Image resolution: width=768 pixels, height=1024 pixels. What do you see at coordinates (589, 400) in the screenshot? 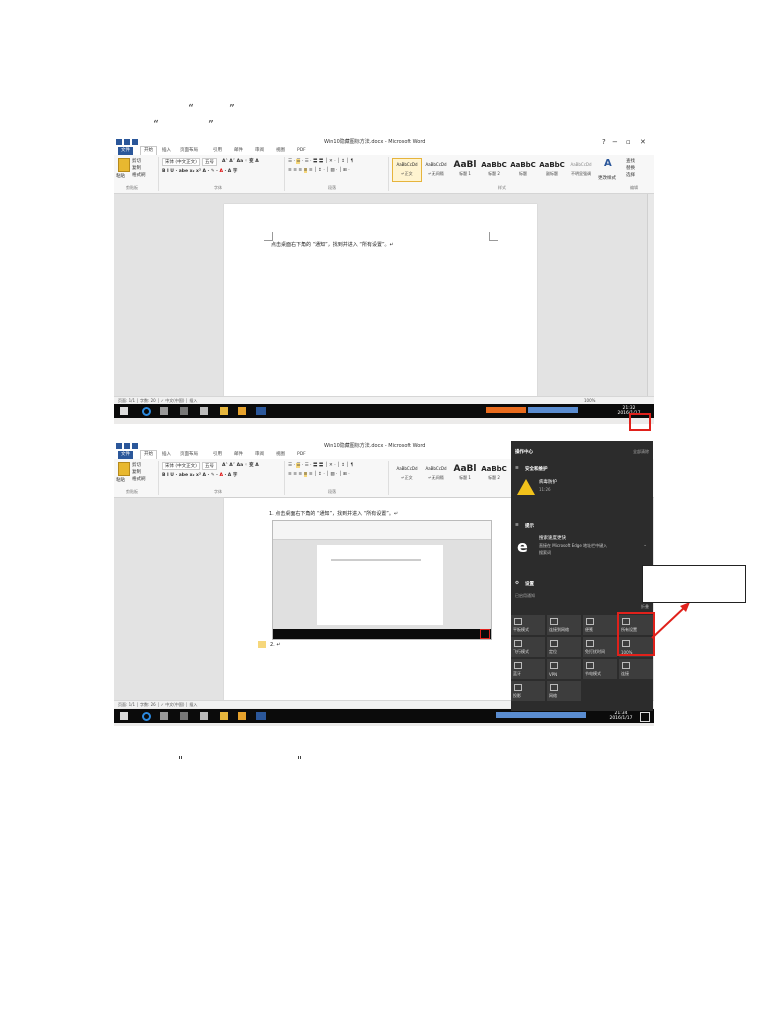
I see `zoom-level: 100%` at bounding box center [589, 400].